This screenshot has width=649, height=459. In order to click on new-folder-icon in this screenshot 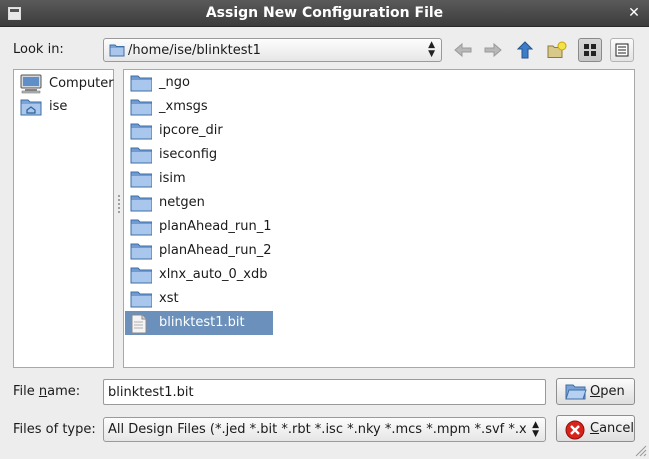, I will do `click(557, 49)`.